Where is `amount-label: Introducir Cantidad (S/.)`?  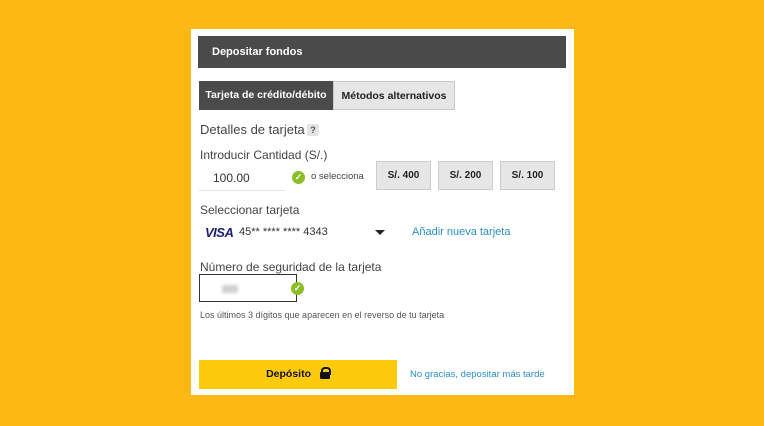 amount-label: Introducir Cantidad (S/.) is located at coordinates (264, 155).